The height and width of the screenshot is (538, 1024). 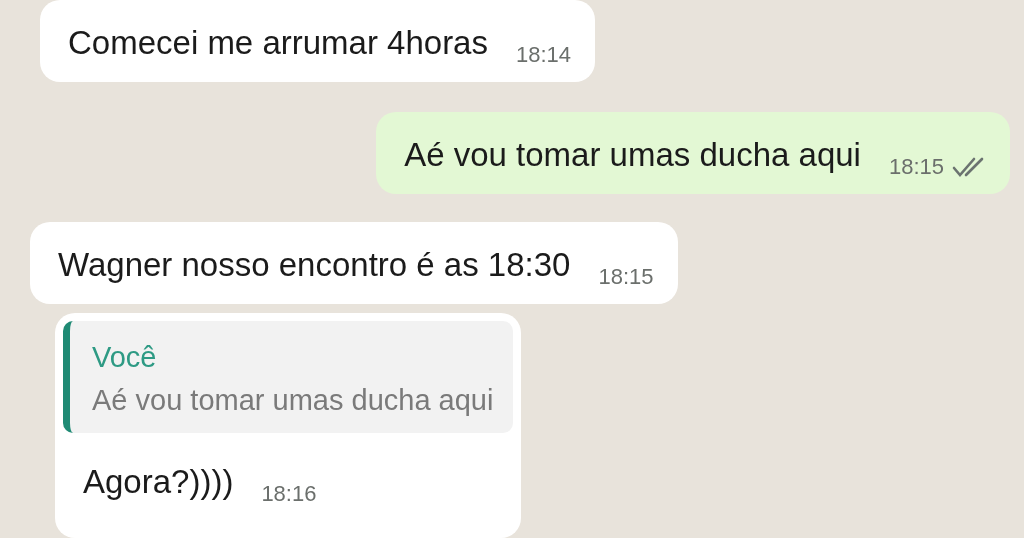 What do you see at coordinates (314, 265) in the screenshot?
I see `message-text: Wagner nosso encontro é as 18:30` at bounding box center [314, 265].